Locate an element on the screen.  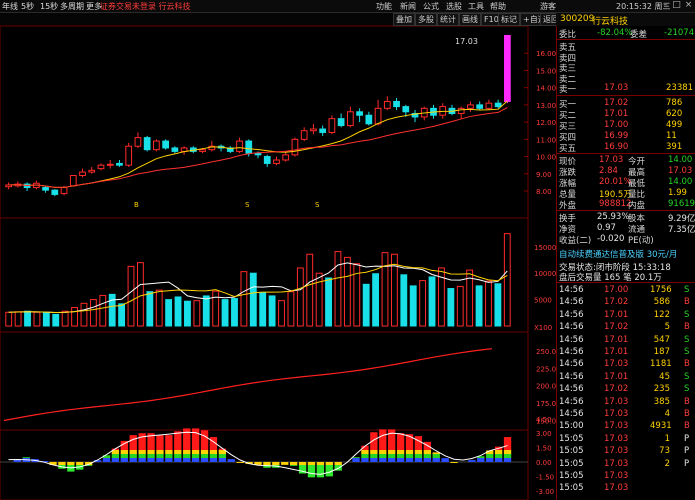
close-icon: × is located at coordinates (688, 5).